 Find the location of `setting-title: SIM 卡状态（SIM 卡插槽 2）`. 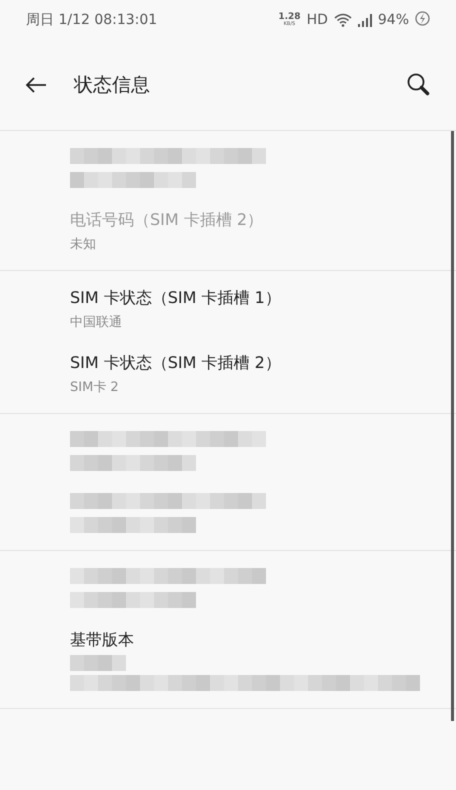

setting-title: SIM 卡状态（SIM 卡插槽 2） is located at coordinates (175, 363).